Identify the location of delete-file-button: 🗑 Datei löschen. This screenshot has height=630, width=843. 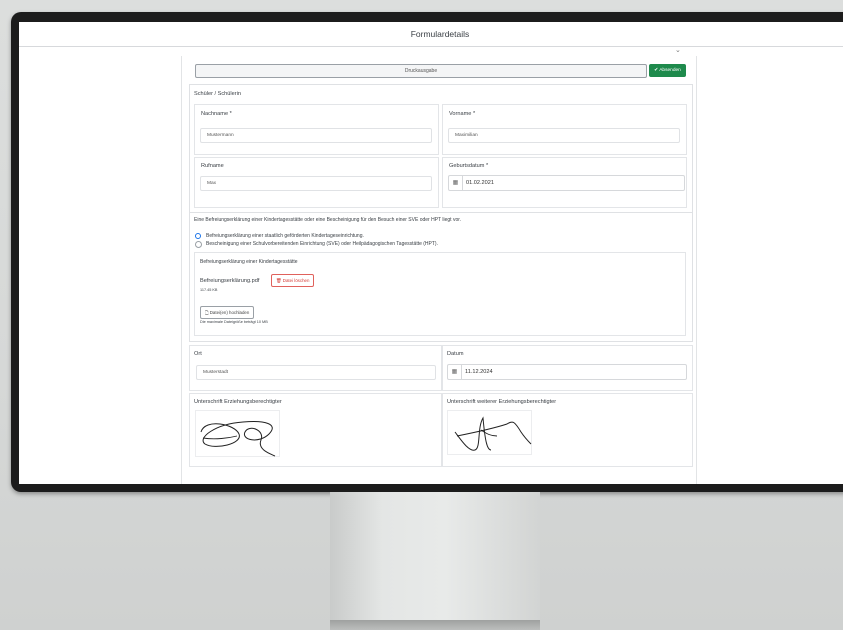
(293, 280).